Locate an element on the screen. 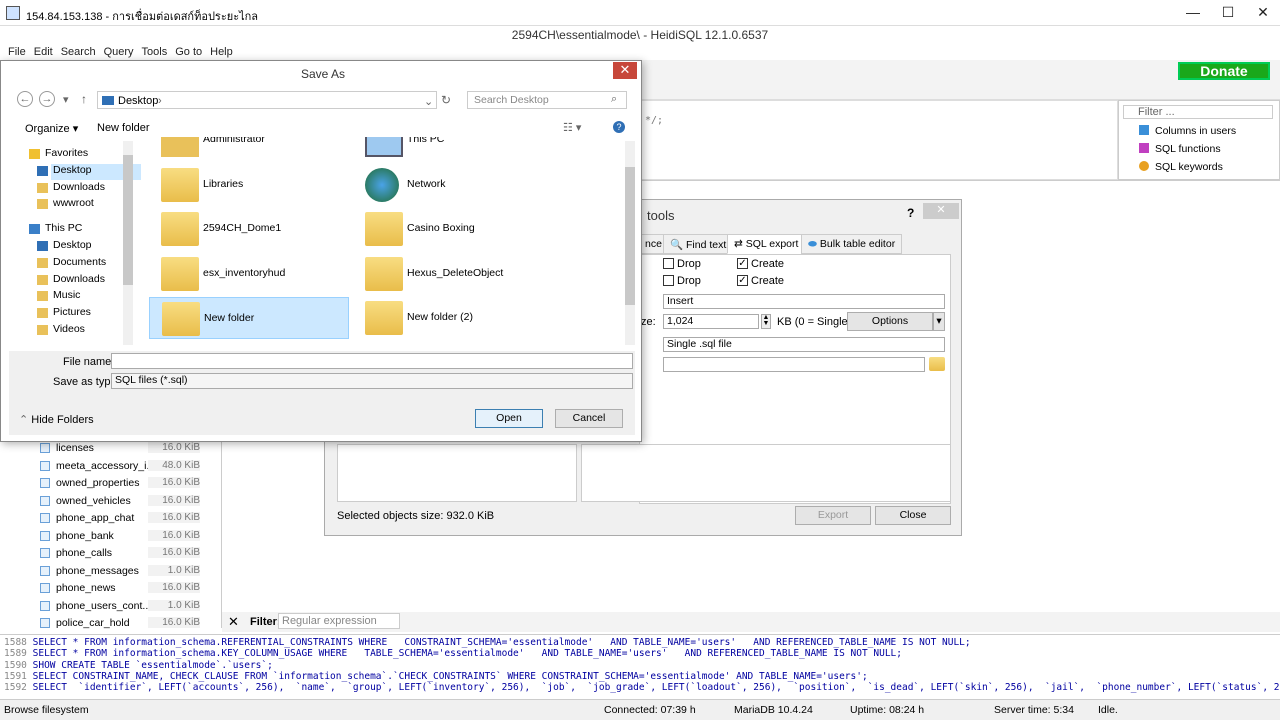 This screenshot has width=1280, height=720. maximize-button: ☐ is located at coordinates (1228, 12).